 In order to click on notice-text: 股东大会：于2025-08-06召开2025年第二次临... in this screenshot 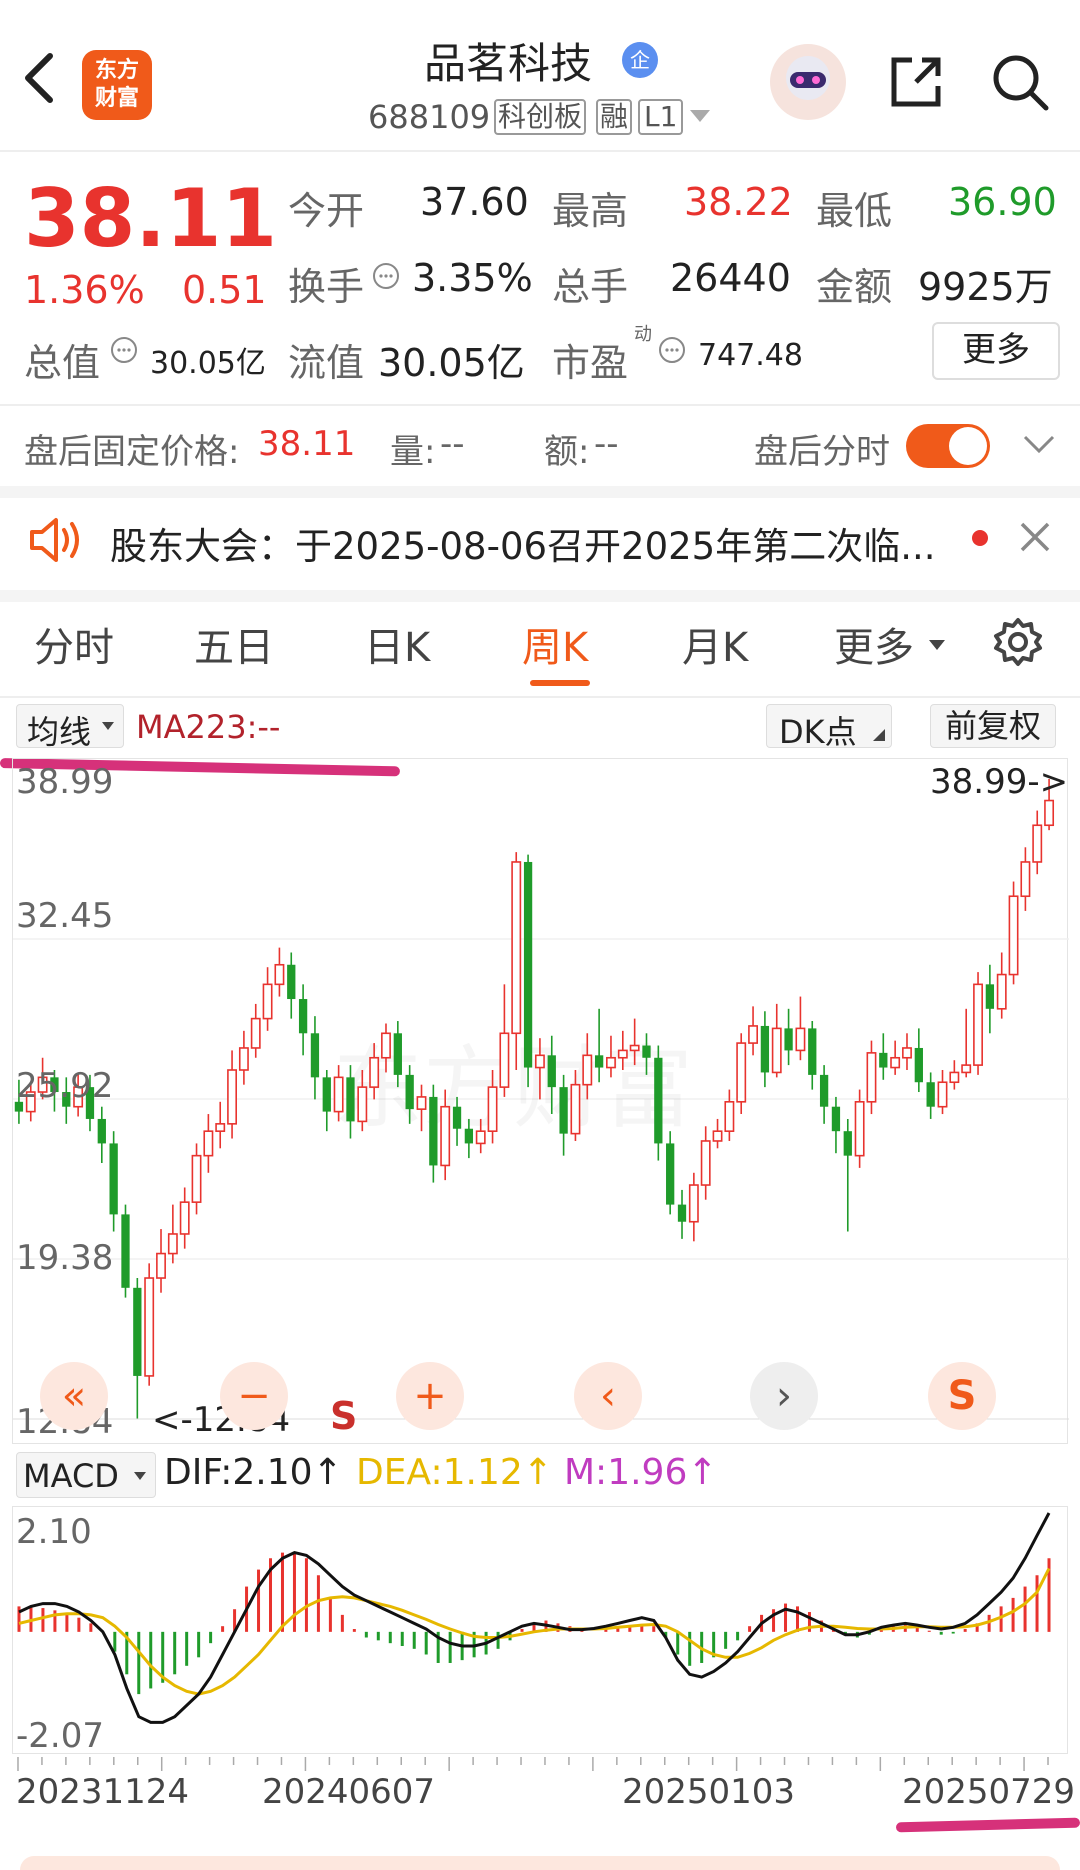, I will do `click(522, 543)`.